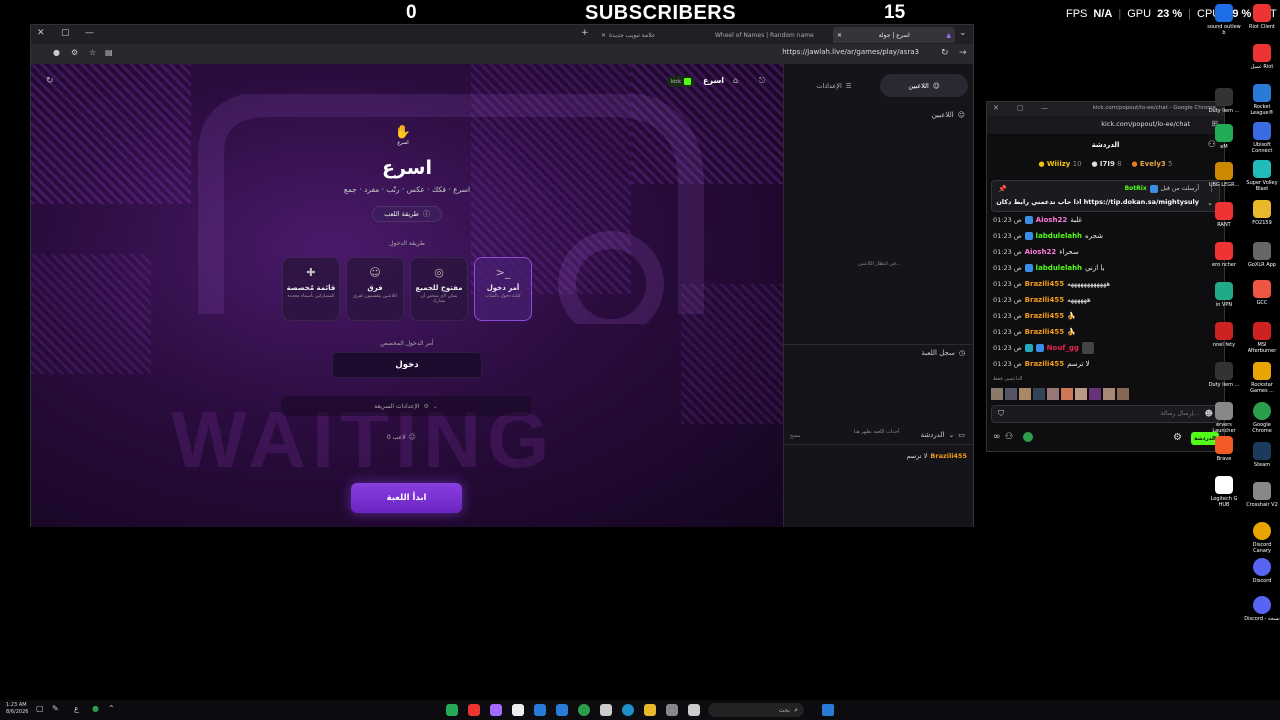  I want to click on mic-icon: ●, so click(95, 708).